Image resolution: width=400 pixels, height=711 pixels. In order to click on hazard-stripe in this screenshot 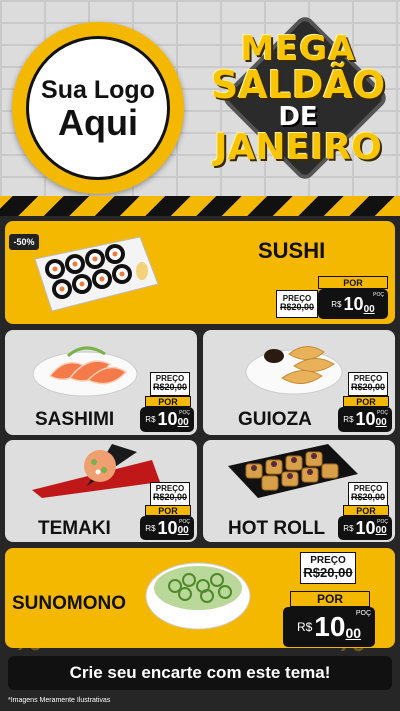, I will do `click(200, 206)`.